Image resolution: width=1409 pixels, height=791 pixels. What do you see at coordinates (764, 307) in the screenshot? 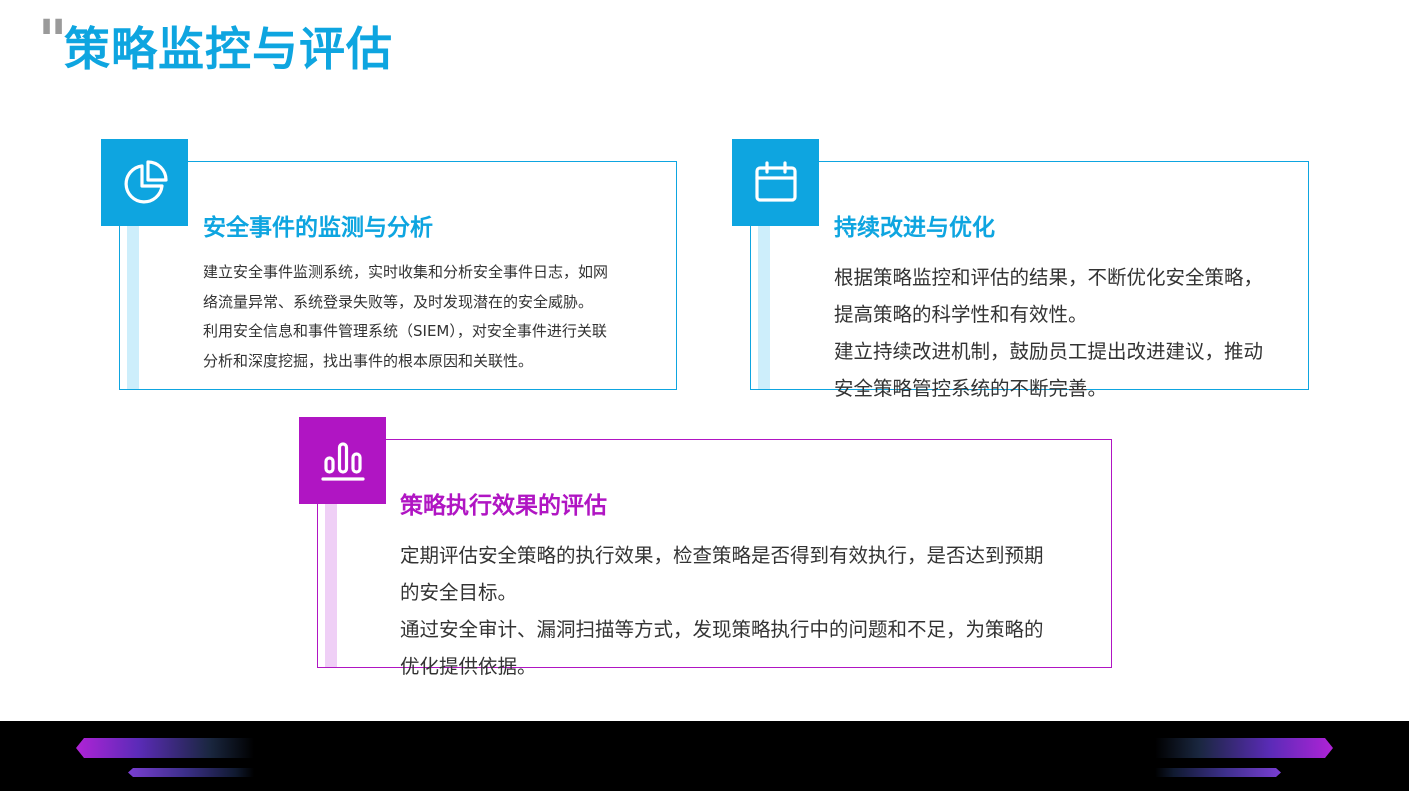
I see `card-improvement-stripe` at bounding box center [764, 307].